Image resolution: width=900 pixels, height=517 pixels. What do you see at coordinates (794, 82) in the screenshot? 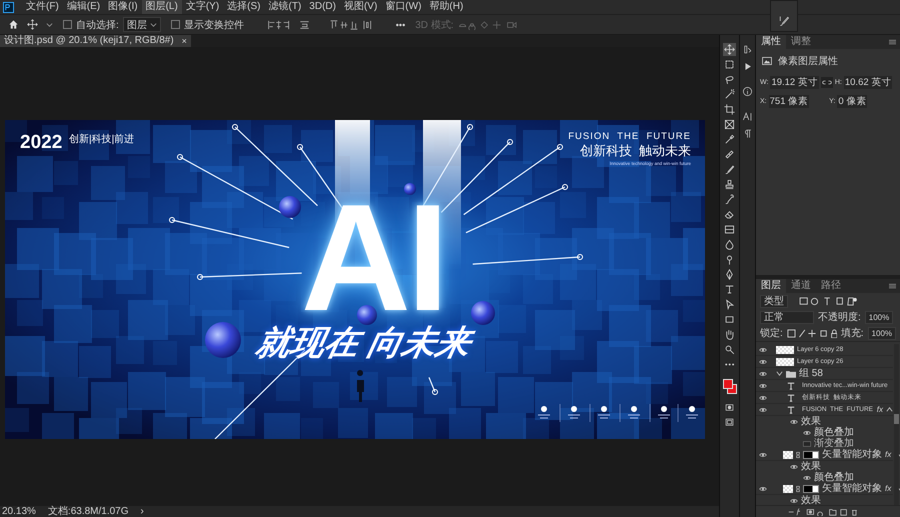
I see `width-field: 19.12 英寸` at bounding box center [794, 82].